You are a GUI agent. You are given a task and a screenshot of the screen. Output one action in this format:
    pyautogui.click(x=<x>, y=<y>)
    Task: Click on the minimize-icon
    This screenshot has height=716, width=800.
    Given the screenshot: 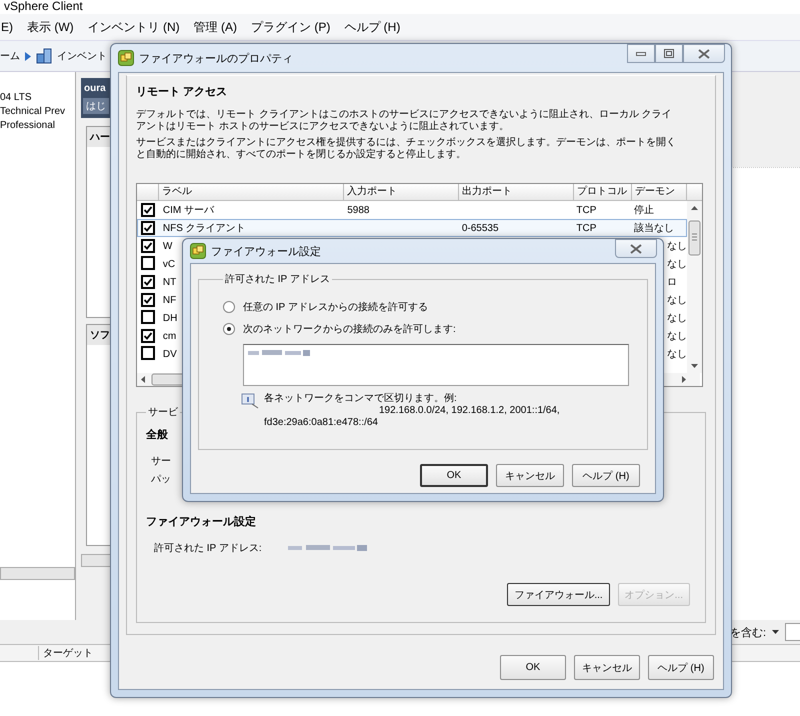 What is the action you would take?
    pyautogui.click(x=641, y=54)
    